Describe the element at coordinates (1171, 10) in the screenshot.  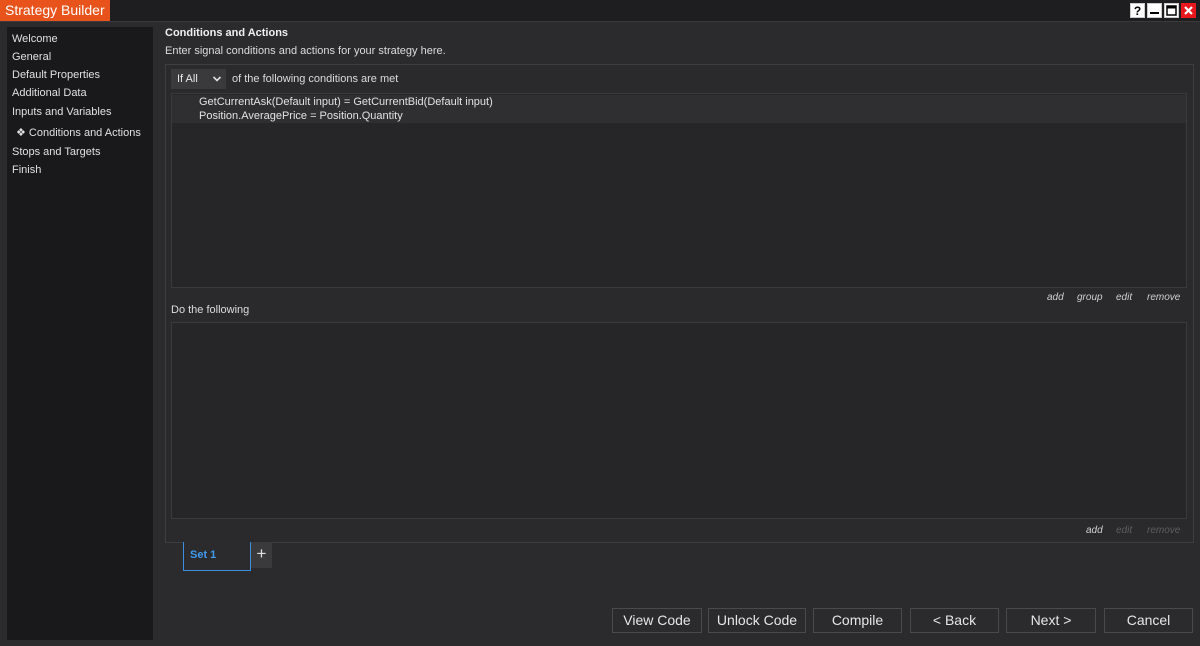
I see `maximize-icon` at that location.